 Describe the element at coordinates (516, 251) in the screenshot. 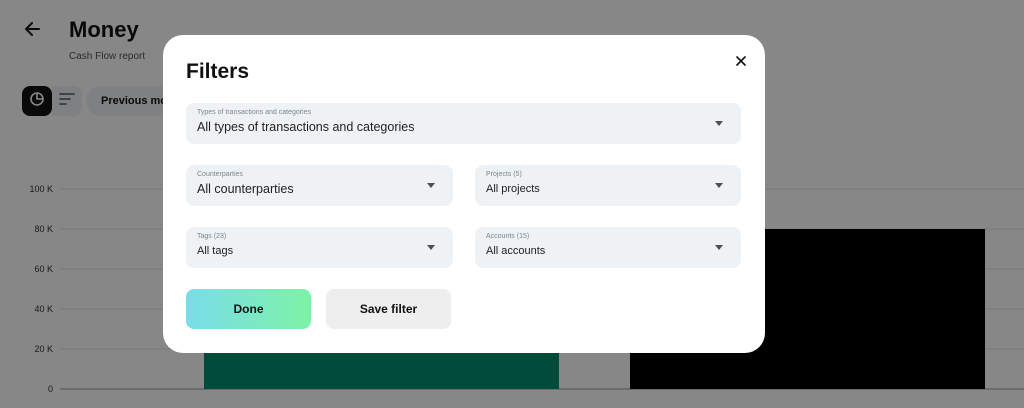

I see `accounts-filter-value: All accounts` at that location.